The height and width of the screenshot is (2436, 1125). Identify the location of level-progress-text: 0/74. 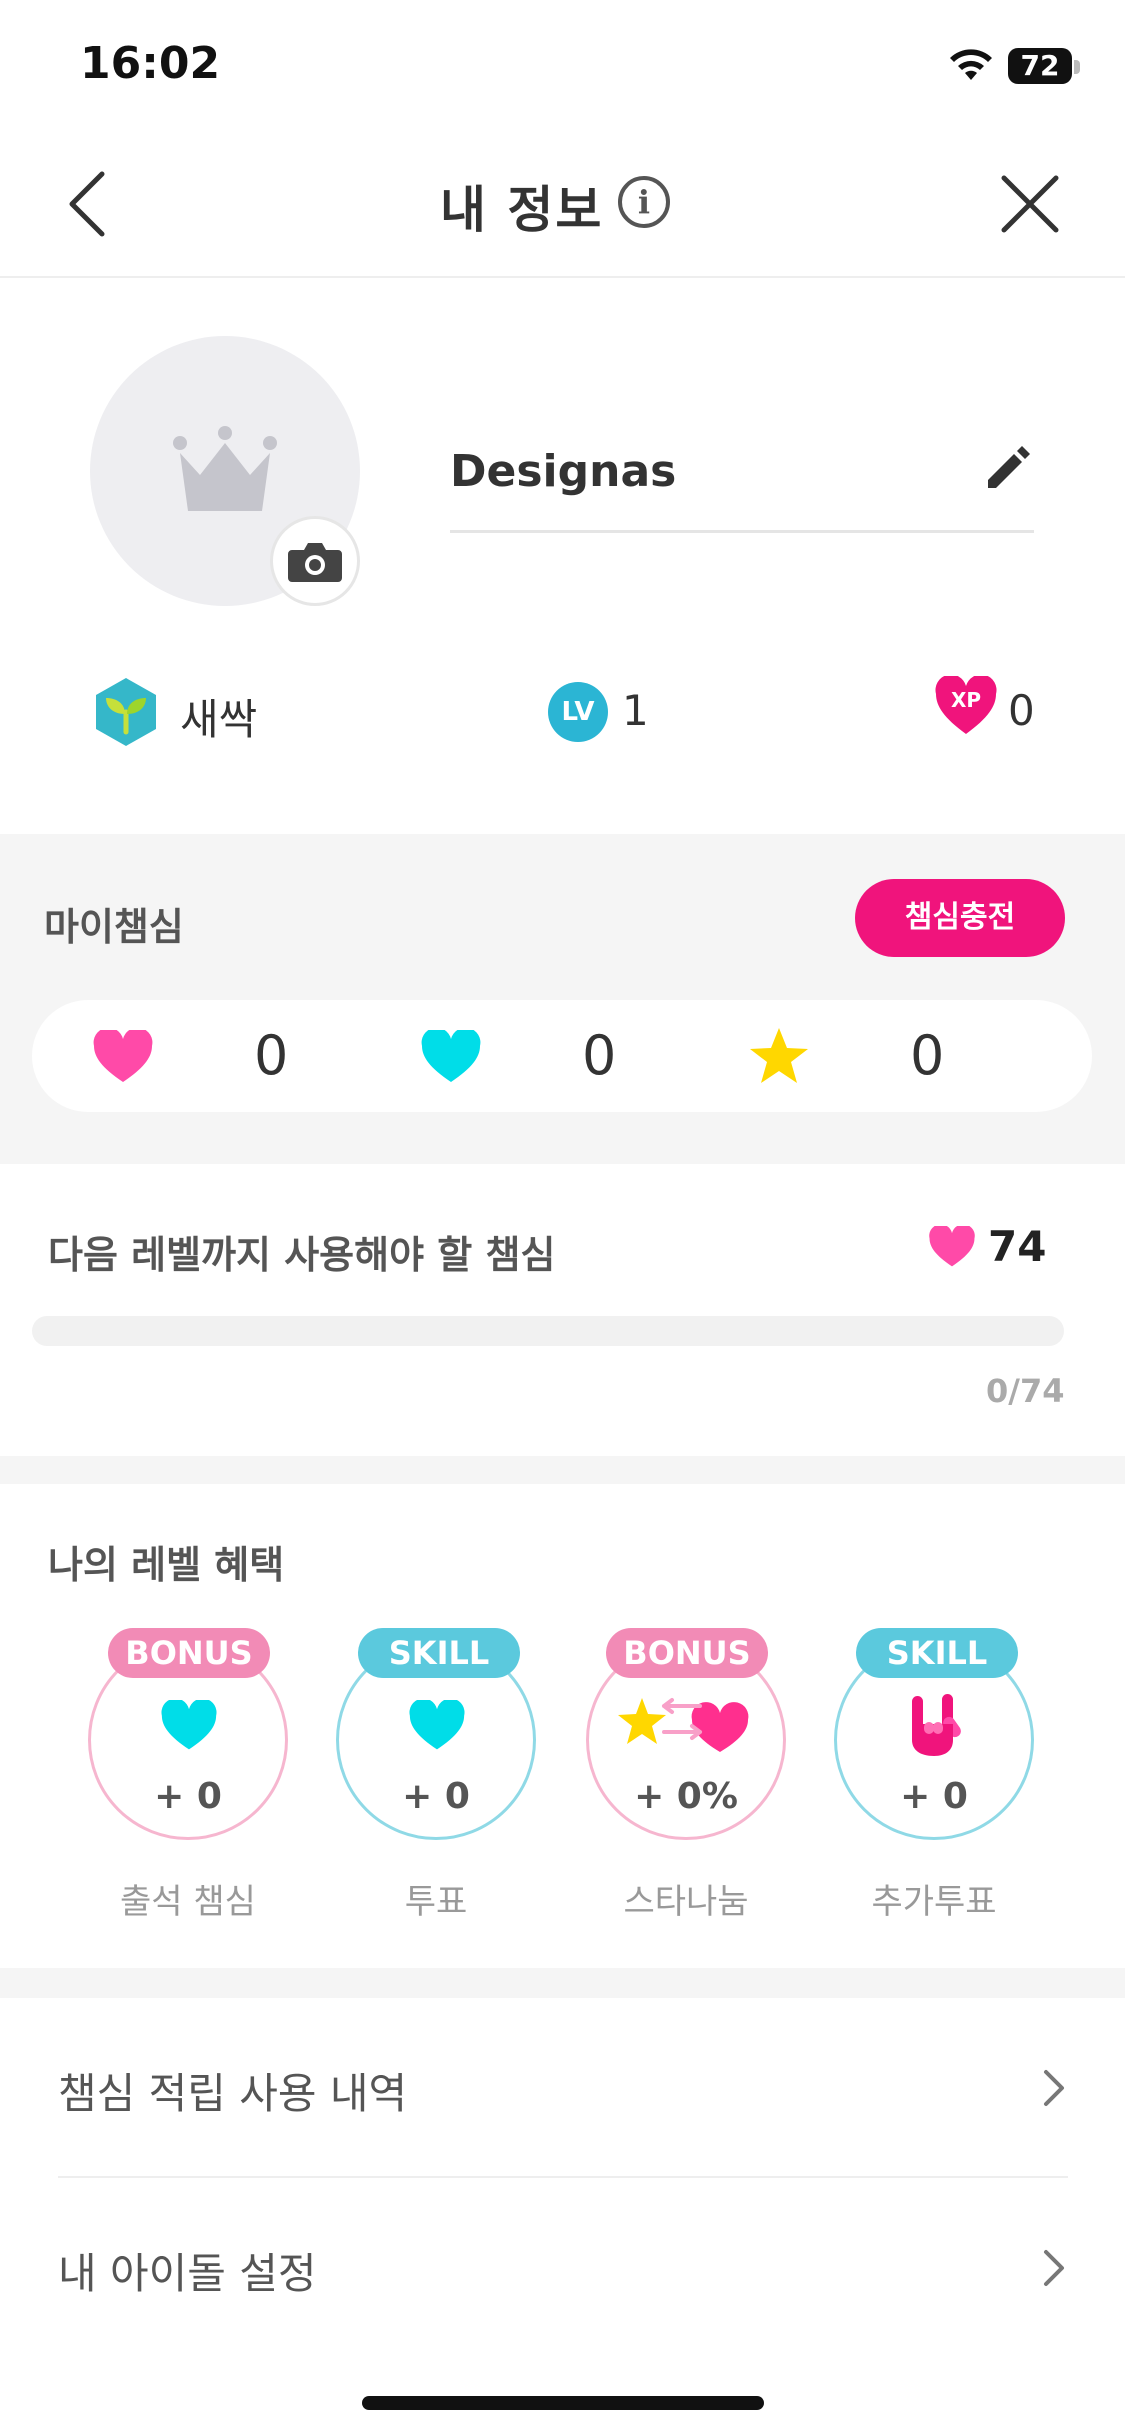
(1025, 1391).